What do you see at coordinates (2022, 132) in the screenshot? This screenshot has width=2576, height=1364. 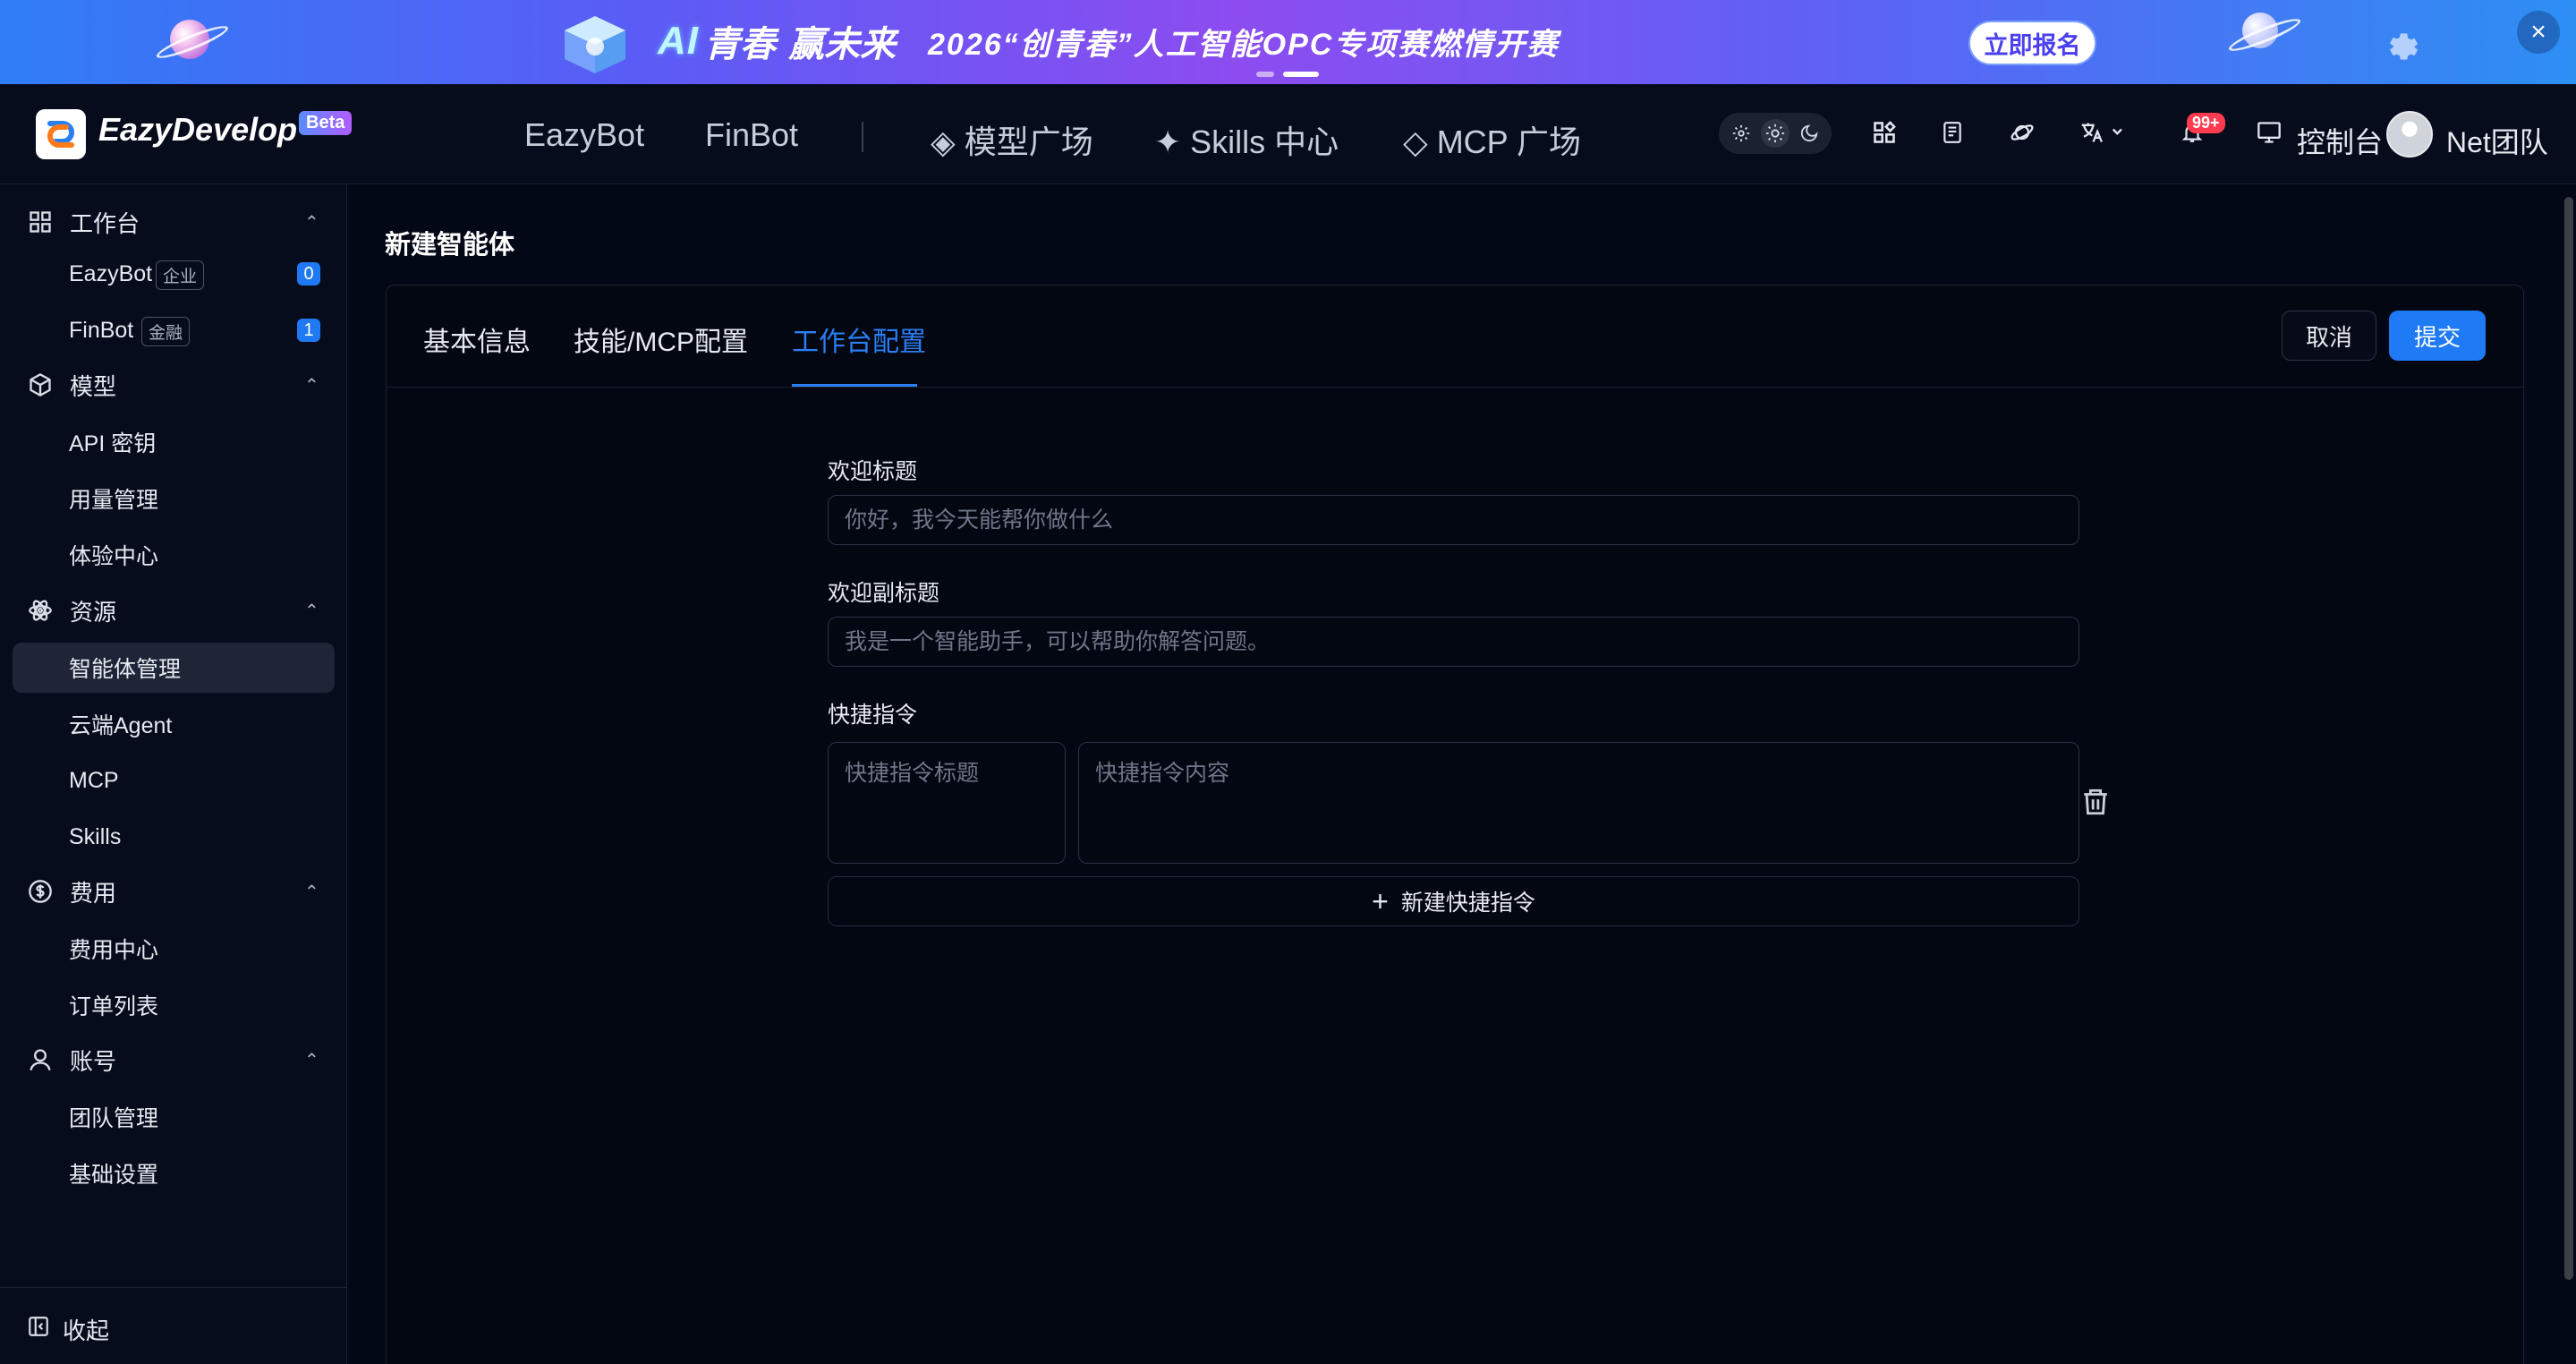 I see `orbit-icon` at bounding box center [2022, 132].